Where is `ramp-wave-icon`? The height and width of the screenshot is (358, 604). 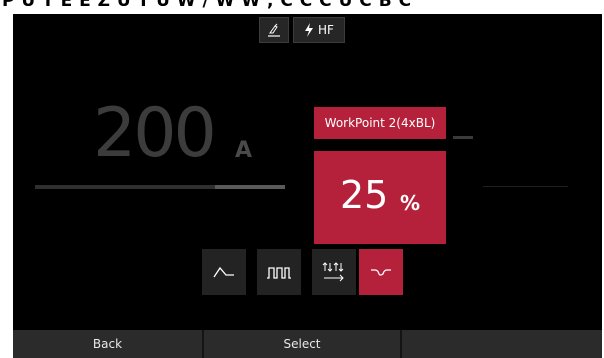
ramp-wave-icon is located at coordinates (223, 272).